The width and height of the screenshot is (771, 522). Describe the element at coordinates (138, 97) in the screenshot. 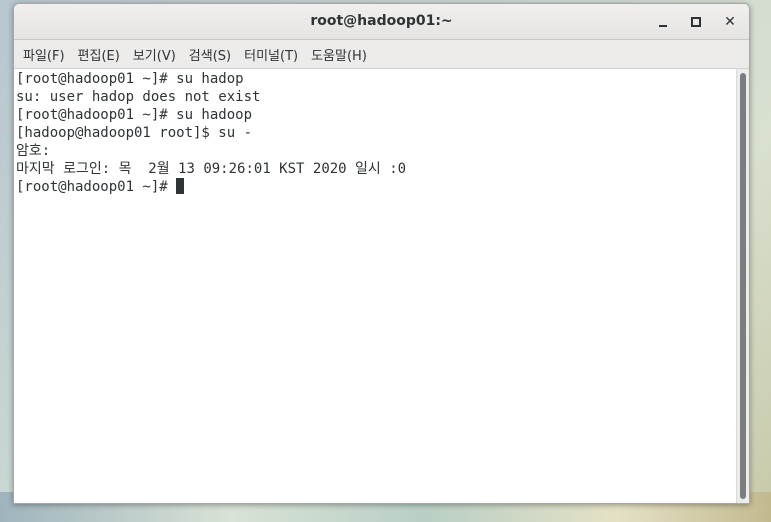

I see `terminal-line: su: user hadop does not exist` at that location.